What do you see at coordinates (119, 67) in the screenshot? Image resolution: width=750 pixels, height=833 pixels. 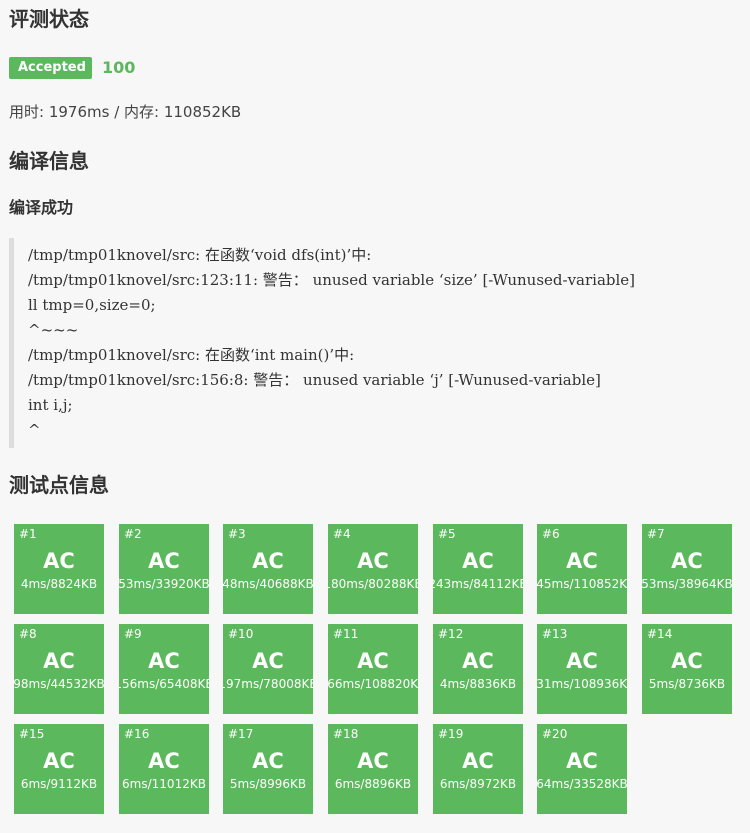 I see `score-value: 100` at bounding box center [119, 67].